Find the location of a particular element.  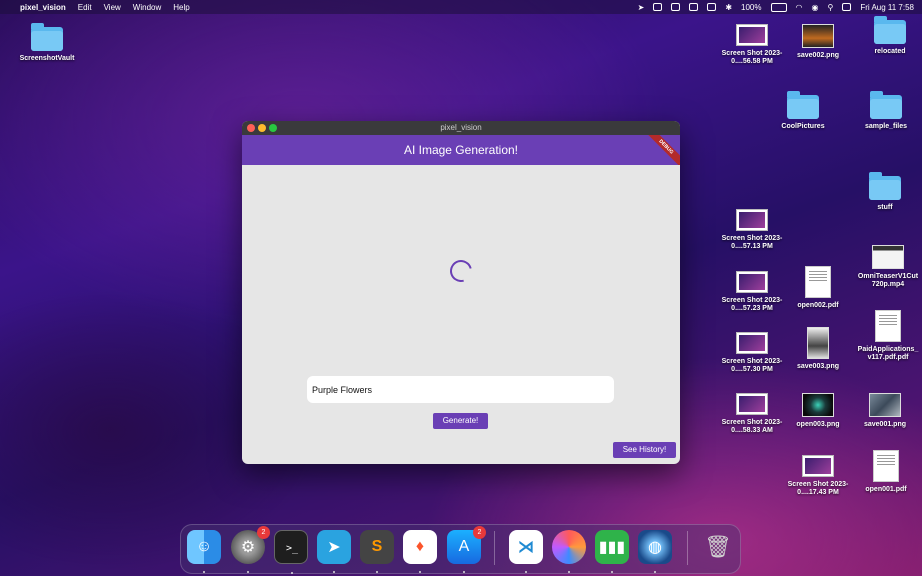

dock-system-settings: ⚙ 2 is located at coordinates (250, 549).